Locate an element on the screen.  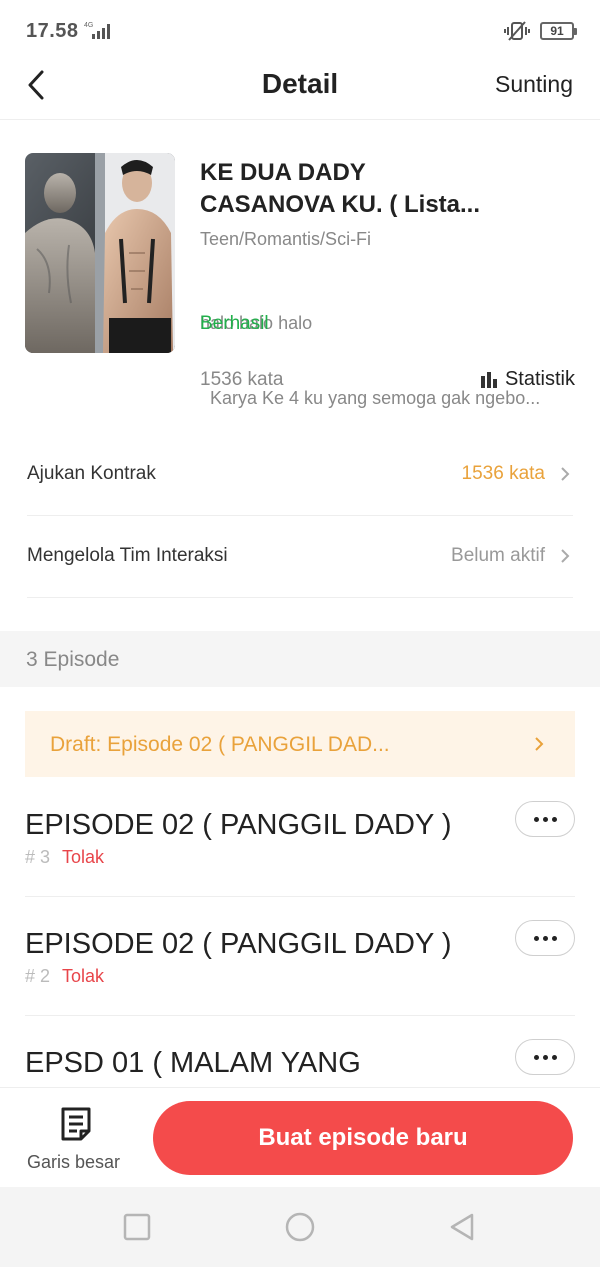
status-time: 17.58 is located at coordinates (52, 31).